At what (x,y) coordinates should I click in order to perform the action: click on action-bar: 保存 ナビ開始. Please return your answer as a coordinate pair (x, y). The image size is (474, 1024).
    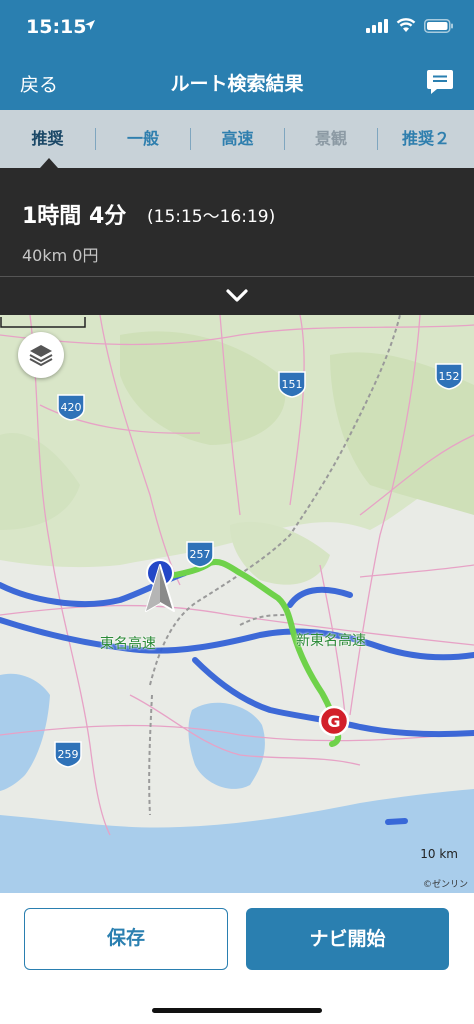
    Looking at the image, I should click on (237, 958).